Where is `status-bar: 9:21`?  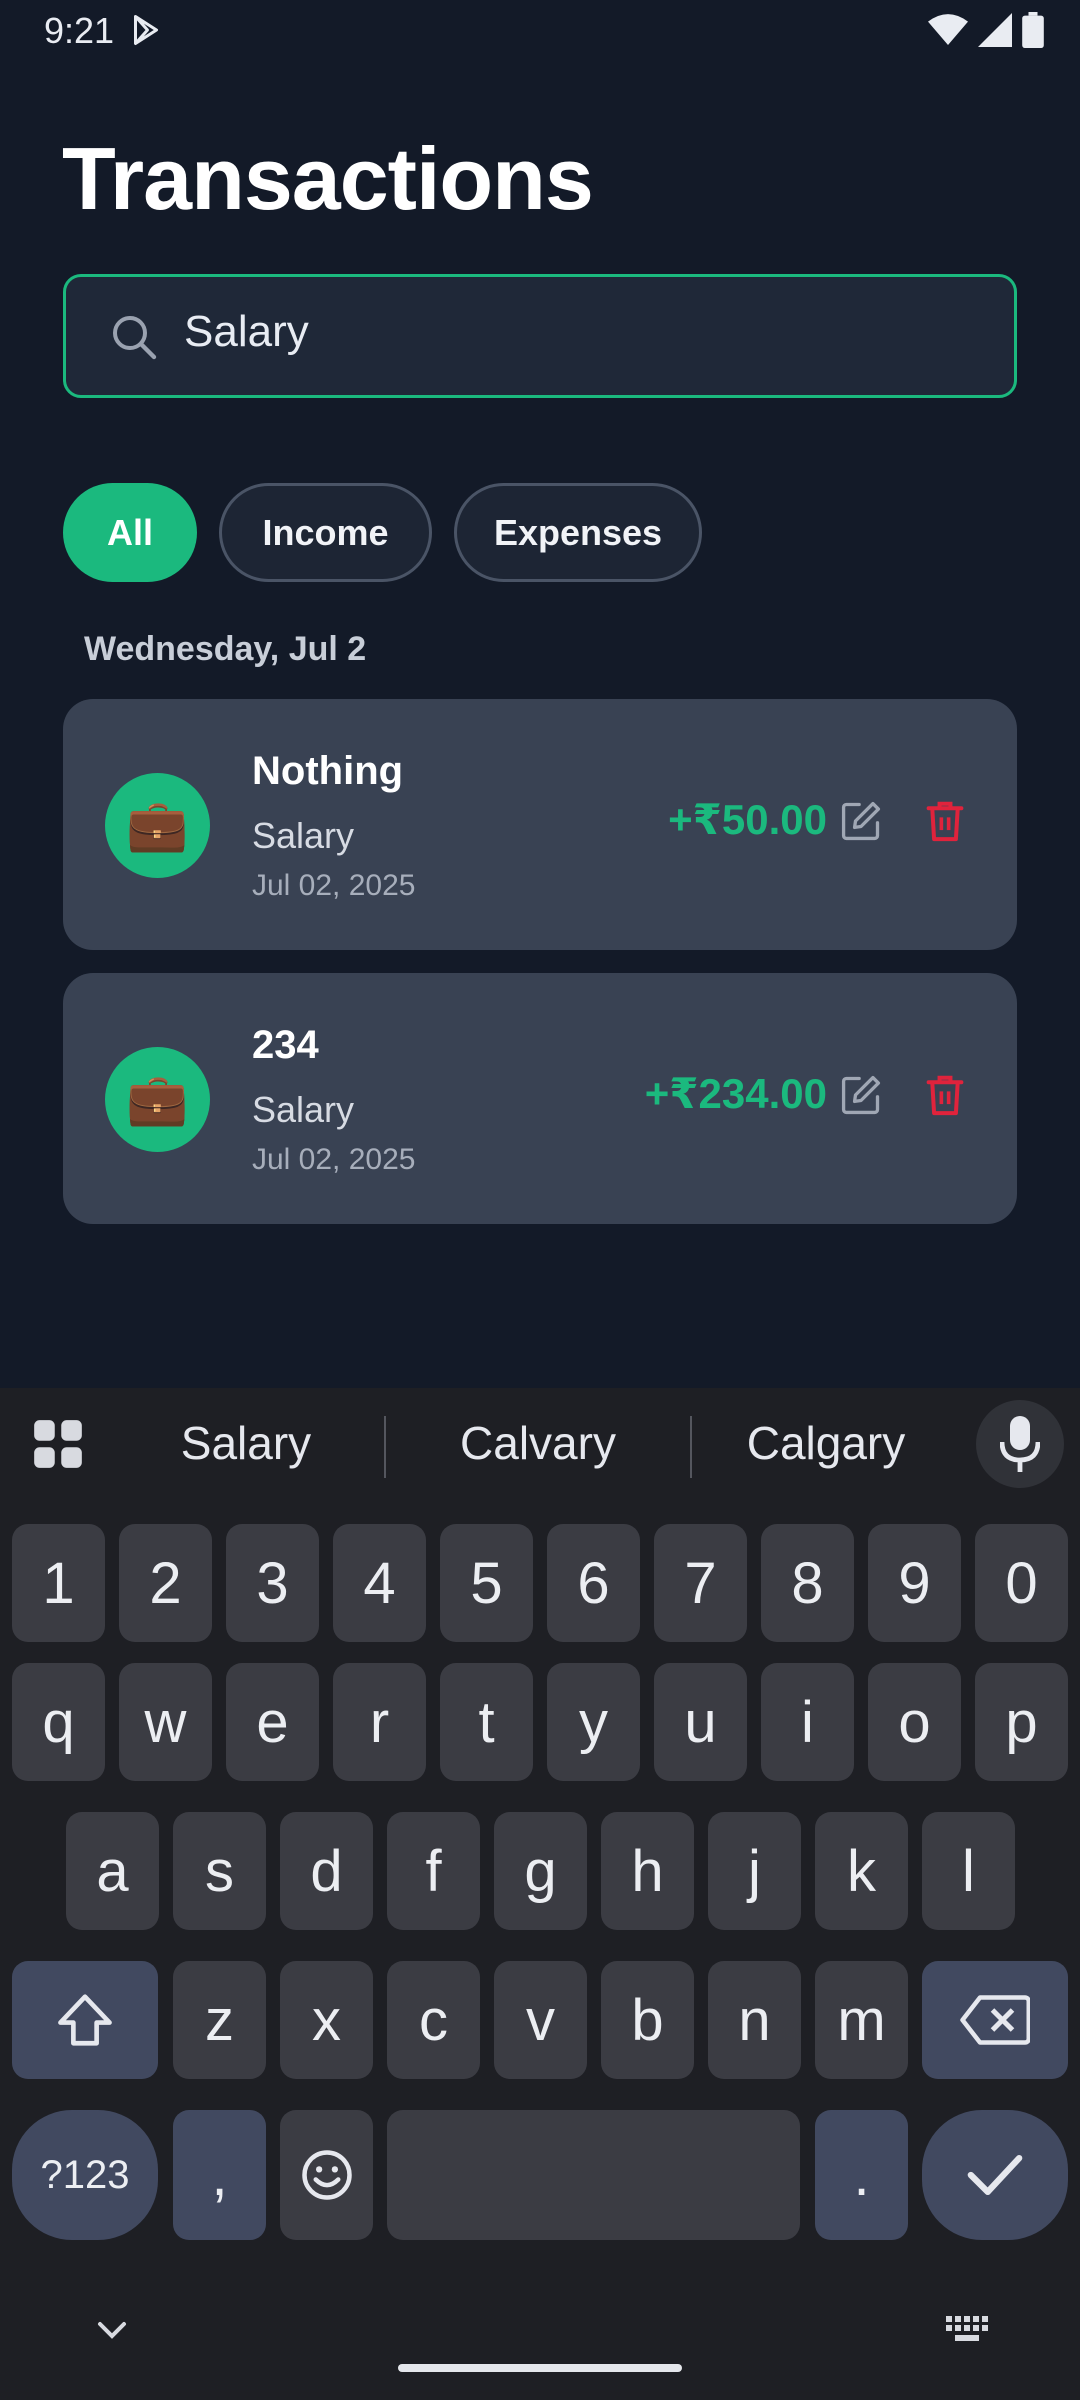
status-bar: 9:21 is located at coordinates (540, 32).